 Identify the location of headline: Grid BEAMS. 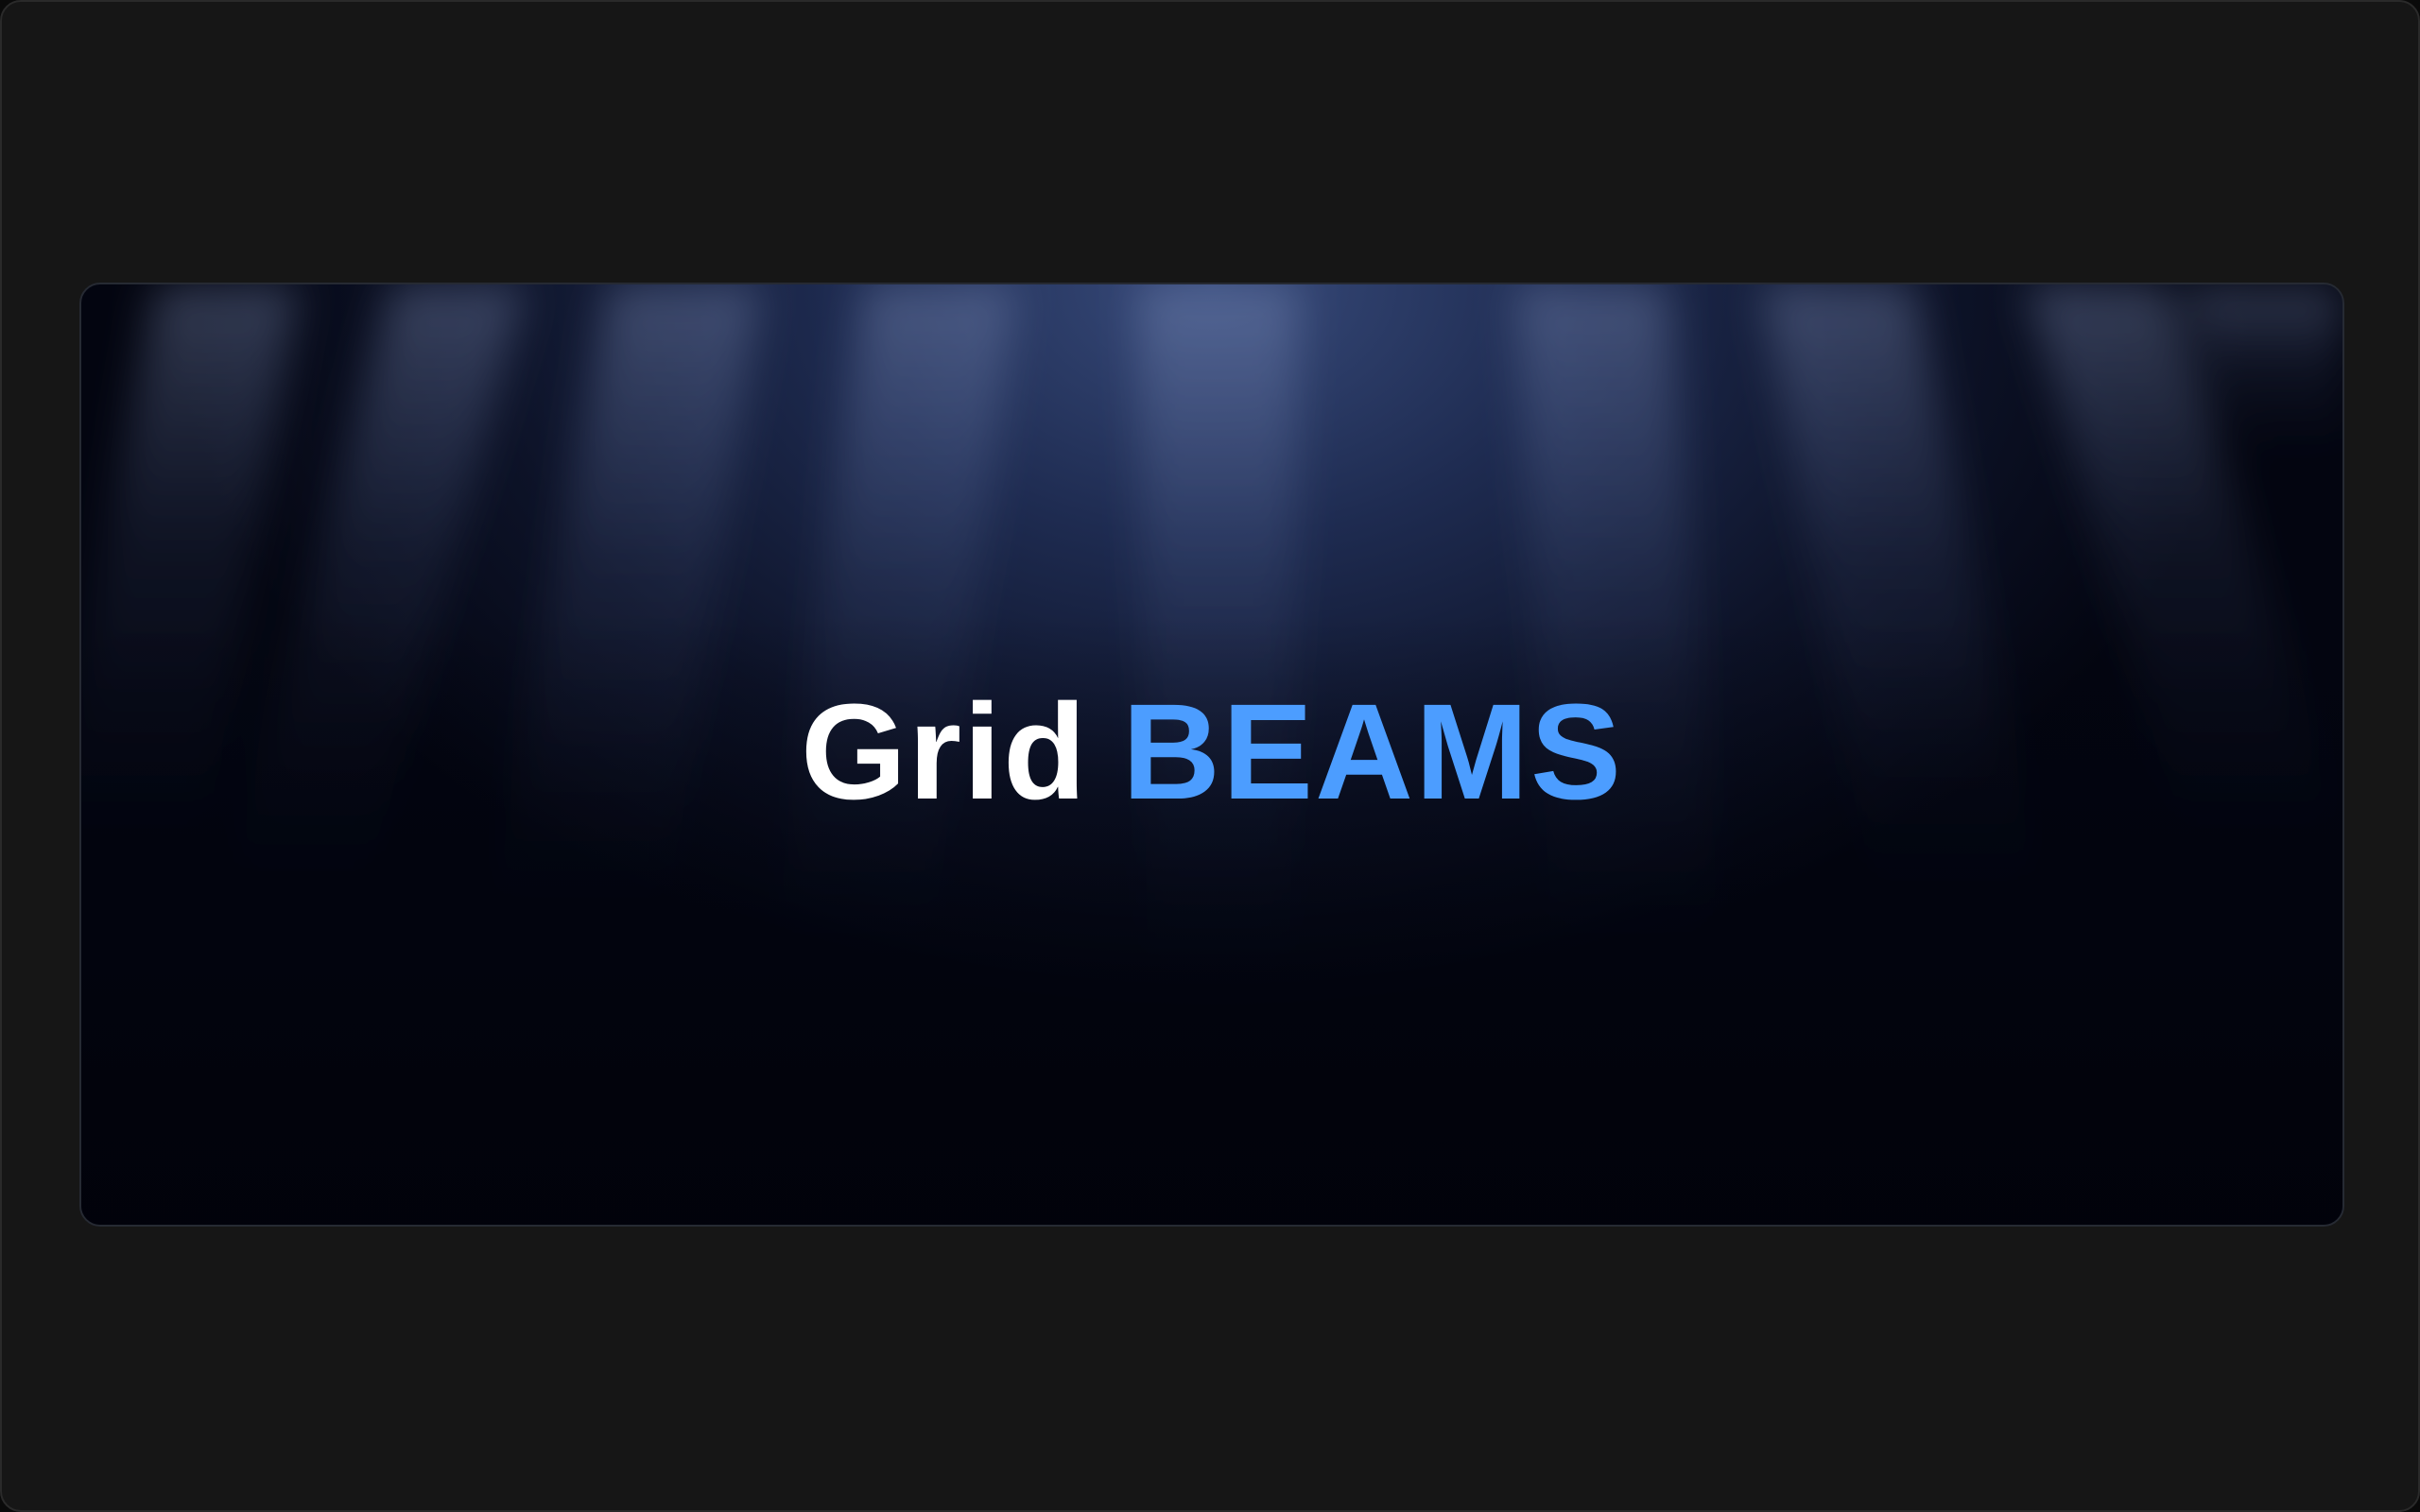
(1211, 752).